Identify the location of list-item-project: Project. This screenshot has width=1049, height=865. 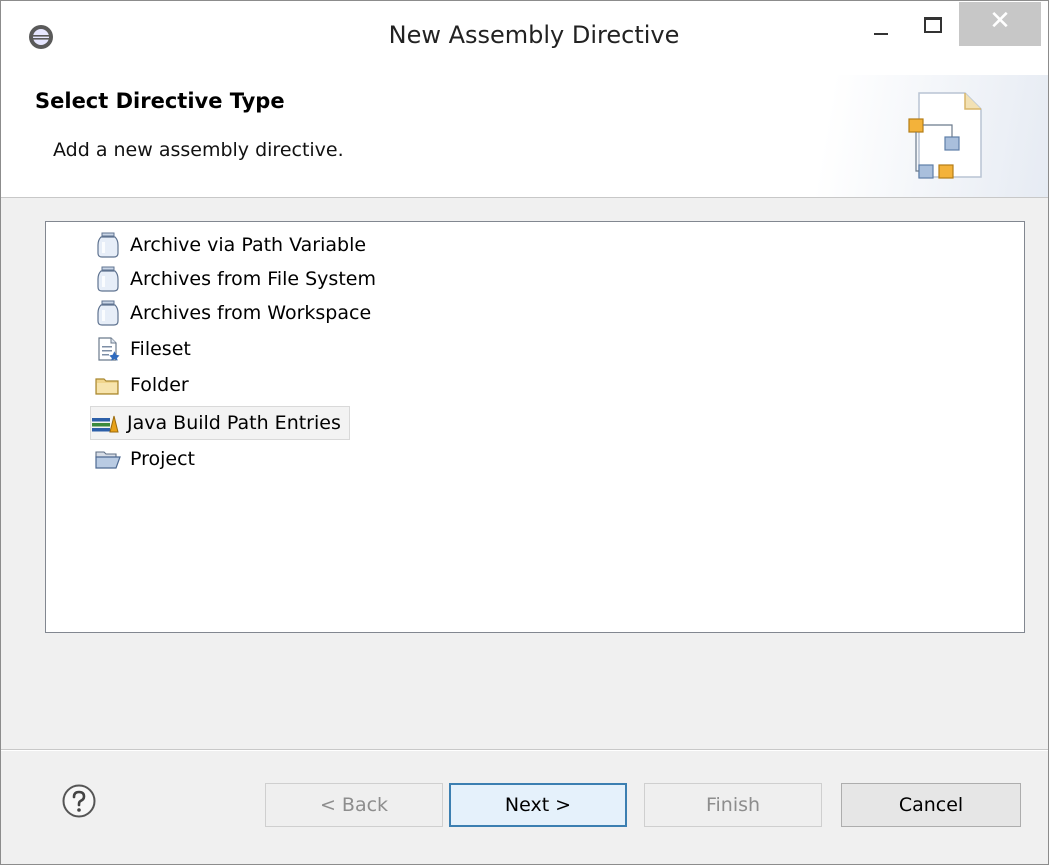
(148, 459).